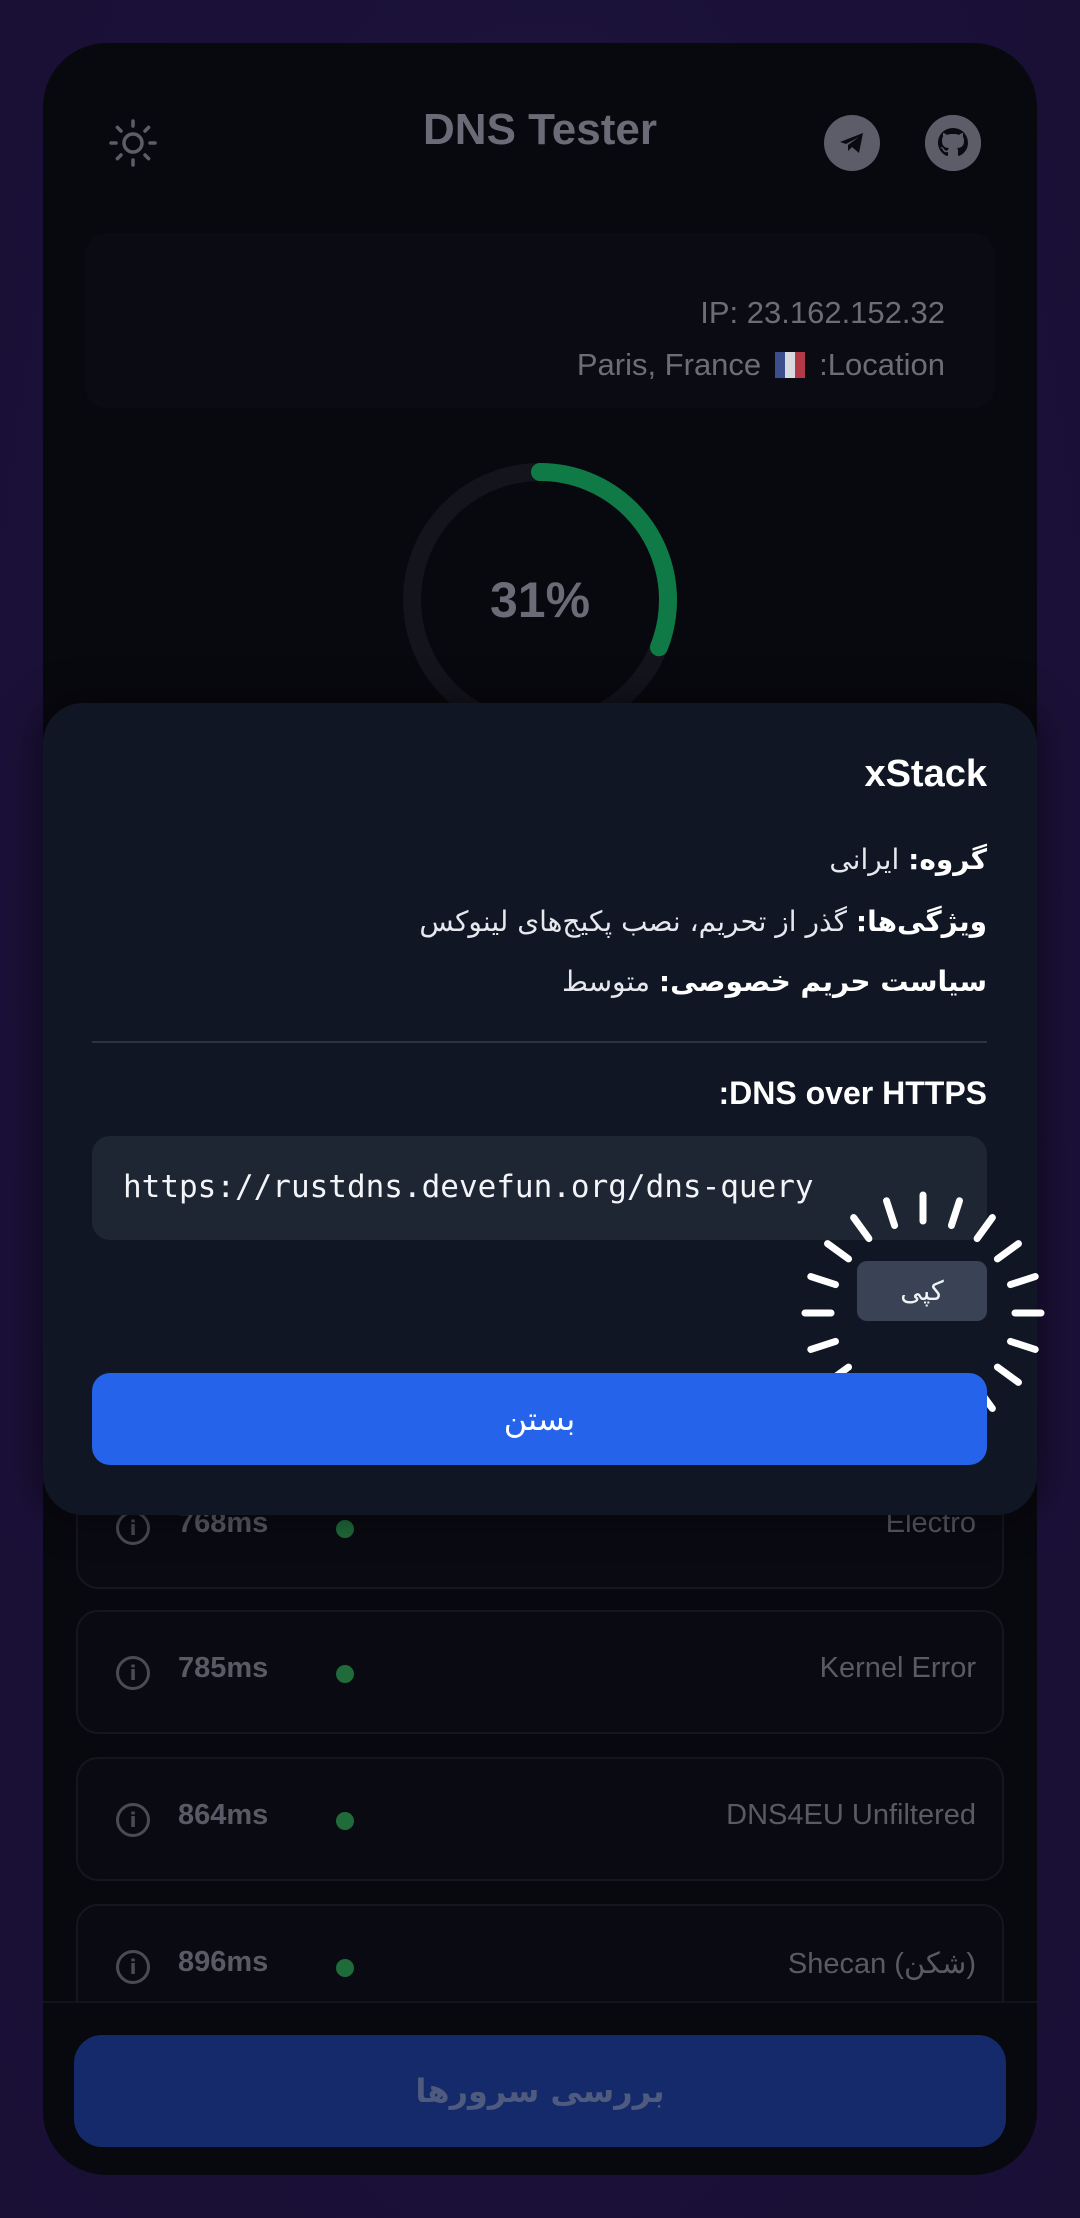 This screenshot has height=2218, width=1080. I want to click on header: DNS Tester, so click(540, 138).